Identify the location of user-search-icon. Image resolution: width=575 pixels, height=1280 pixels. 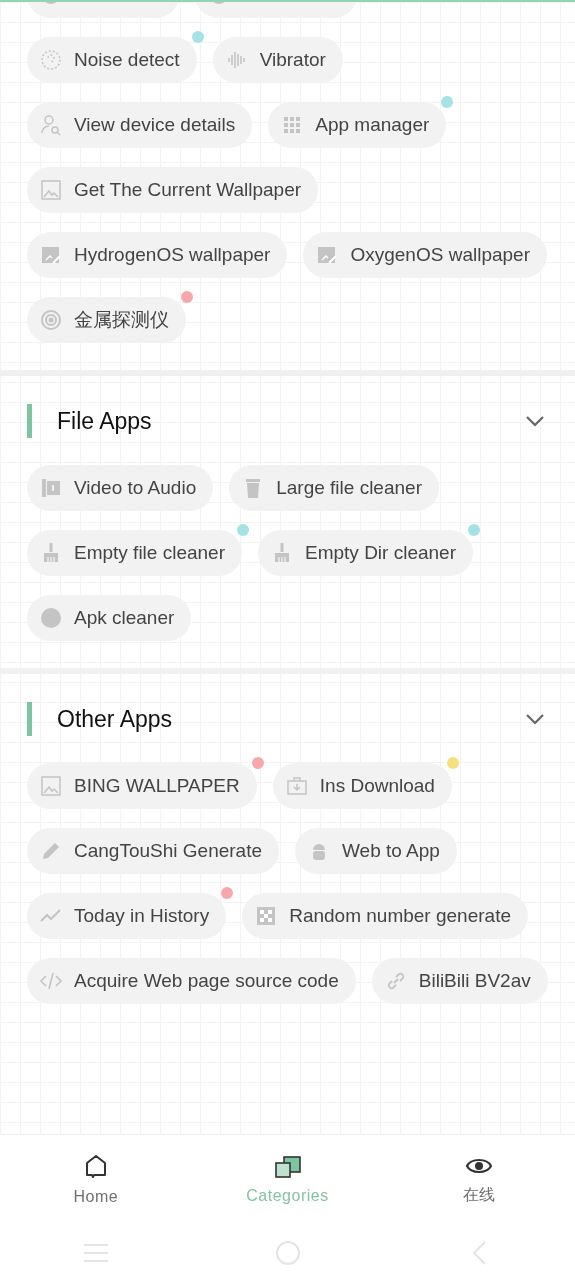
(51, 125).